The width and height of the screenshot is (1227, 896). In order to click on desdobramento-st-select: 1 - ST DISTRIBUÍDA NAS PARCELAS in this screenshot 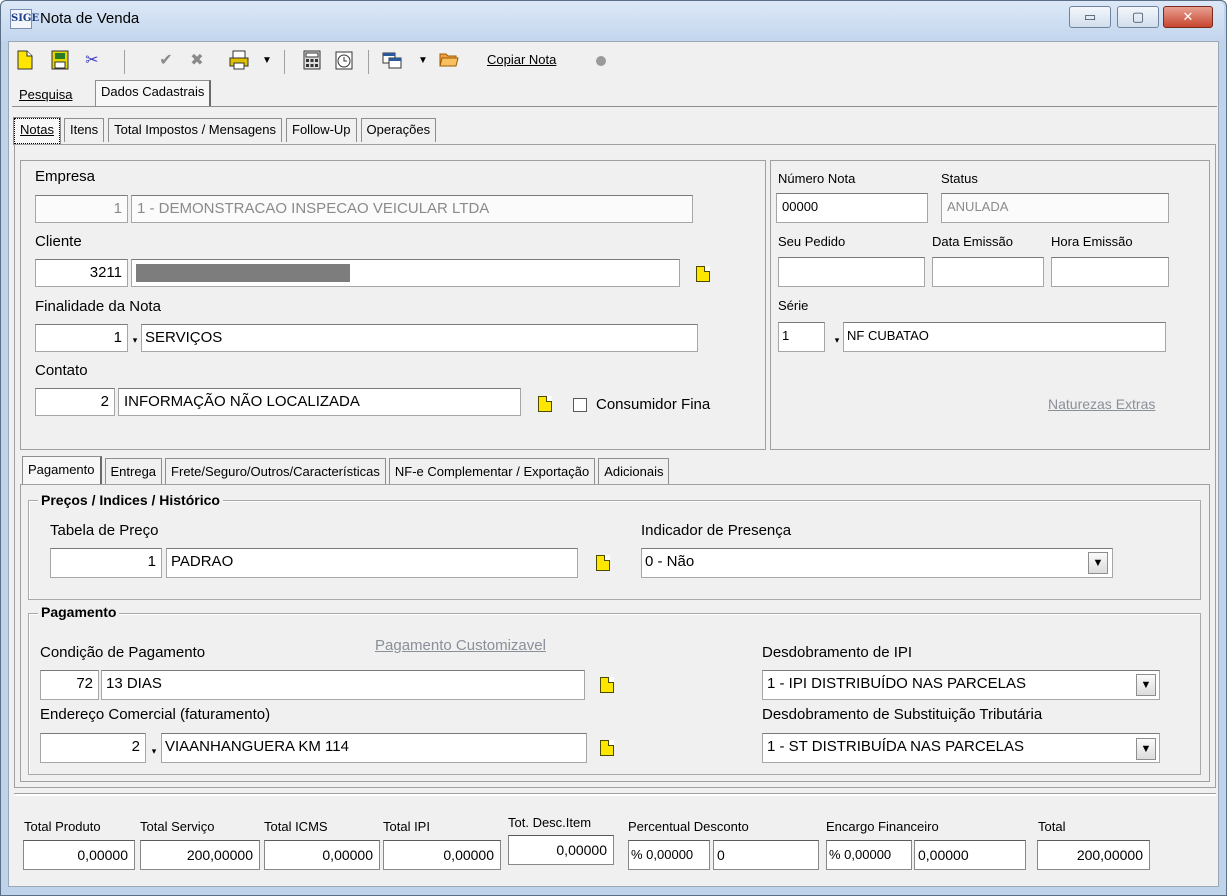, I will do `click(961, 748)`.